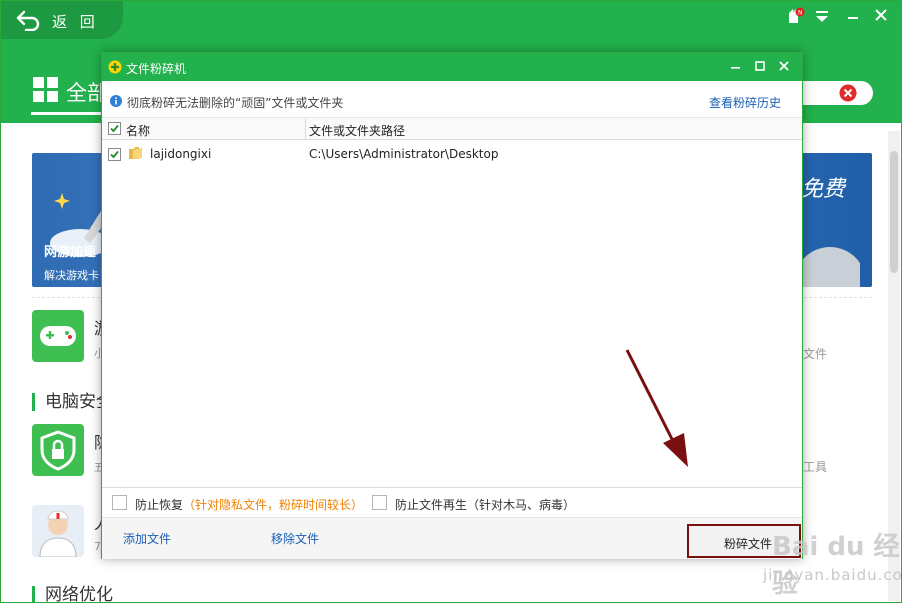 This screenshot has width=902, height=603. Describe the element at coordinates (71, 275) in the screenshot. I see `banner-subtitle: 解决游戏卡` at that location.